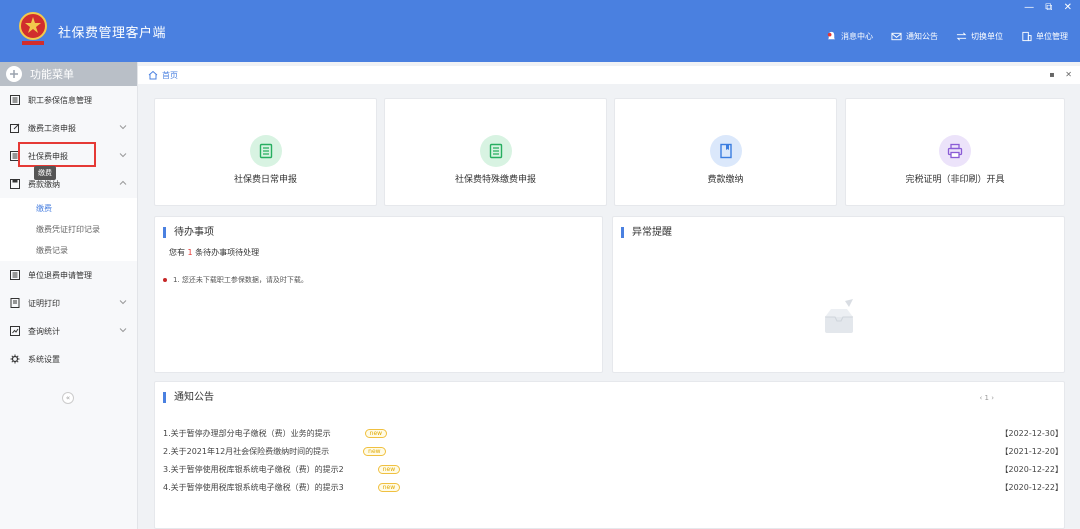 This screenshot has height=529, width=1080. I want to click on message-center-label: 消息中心, so click(857, 36).